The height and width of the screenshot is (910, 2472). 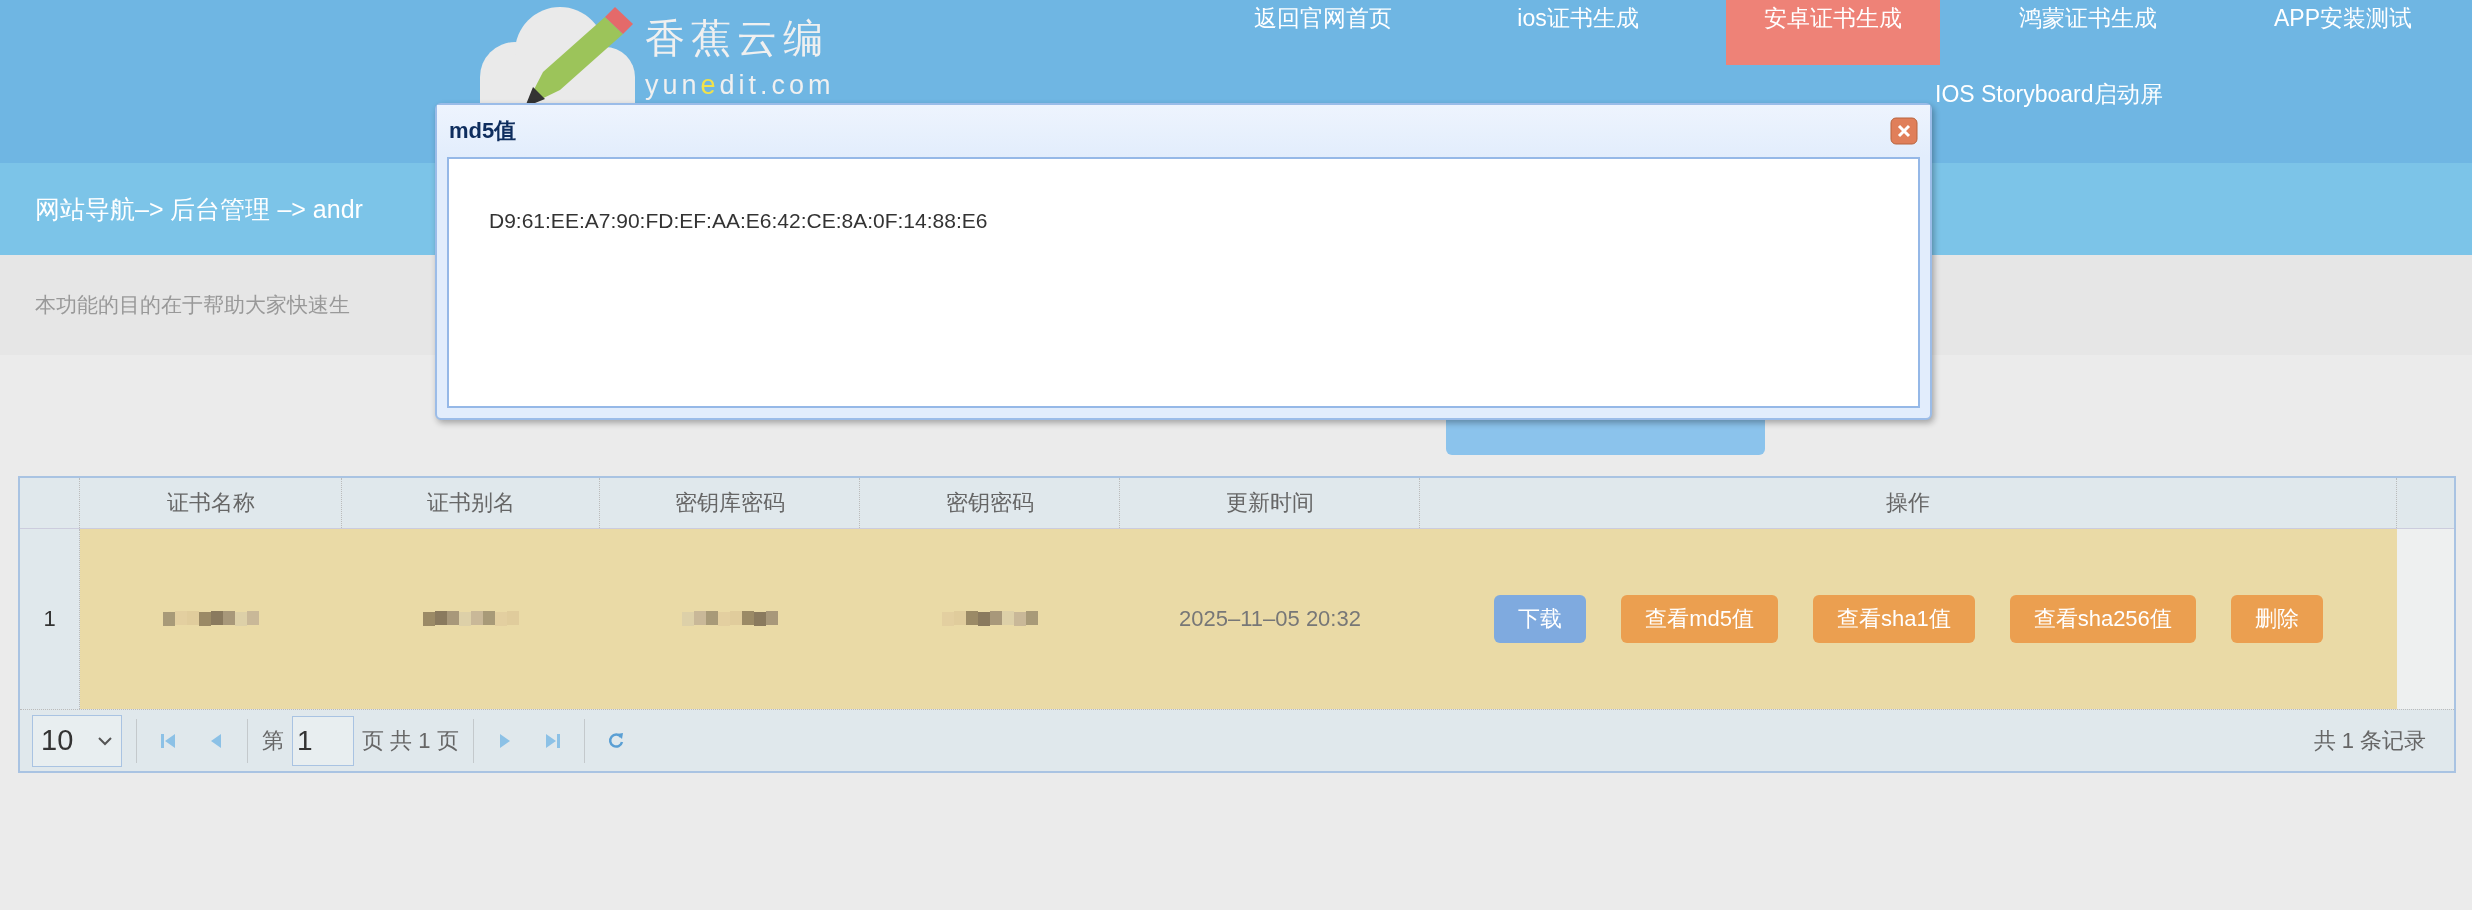 I want to click on action-button: 查看md5值, so click(x=1699, y=619).